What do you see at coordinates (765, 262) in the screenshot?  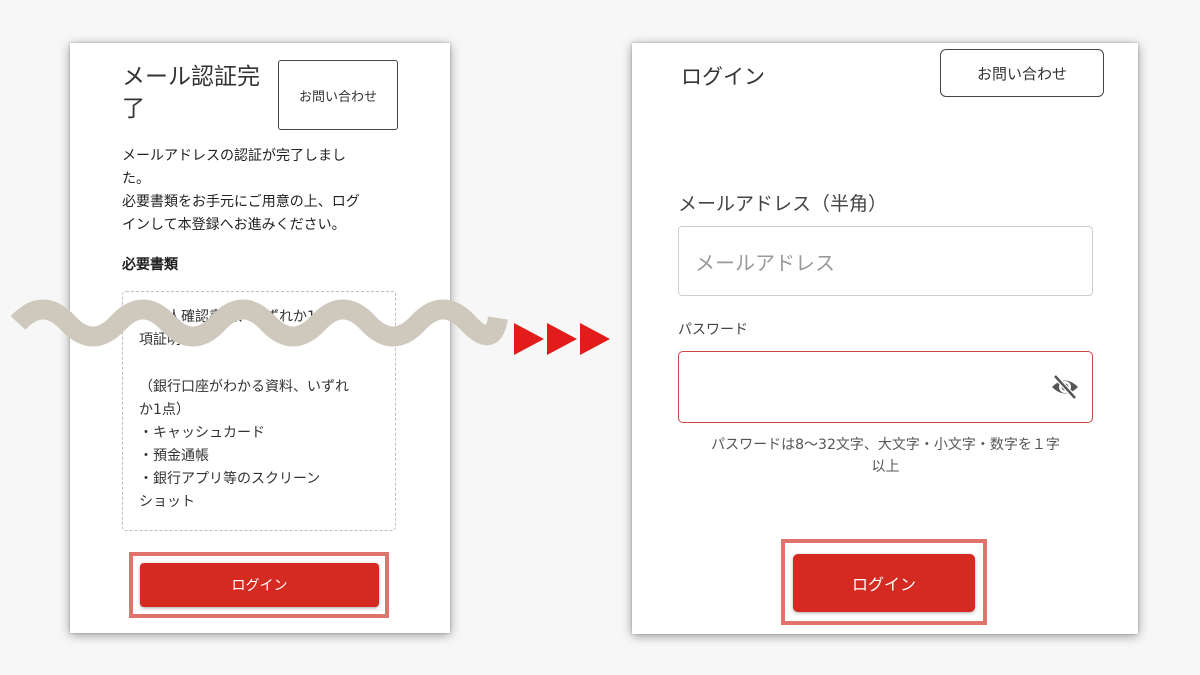 I see `email-placeholder: メールアドレス` at bounding box center [765, 262].